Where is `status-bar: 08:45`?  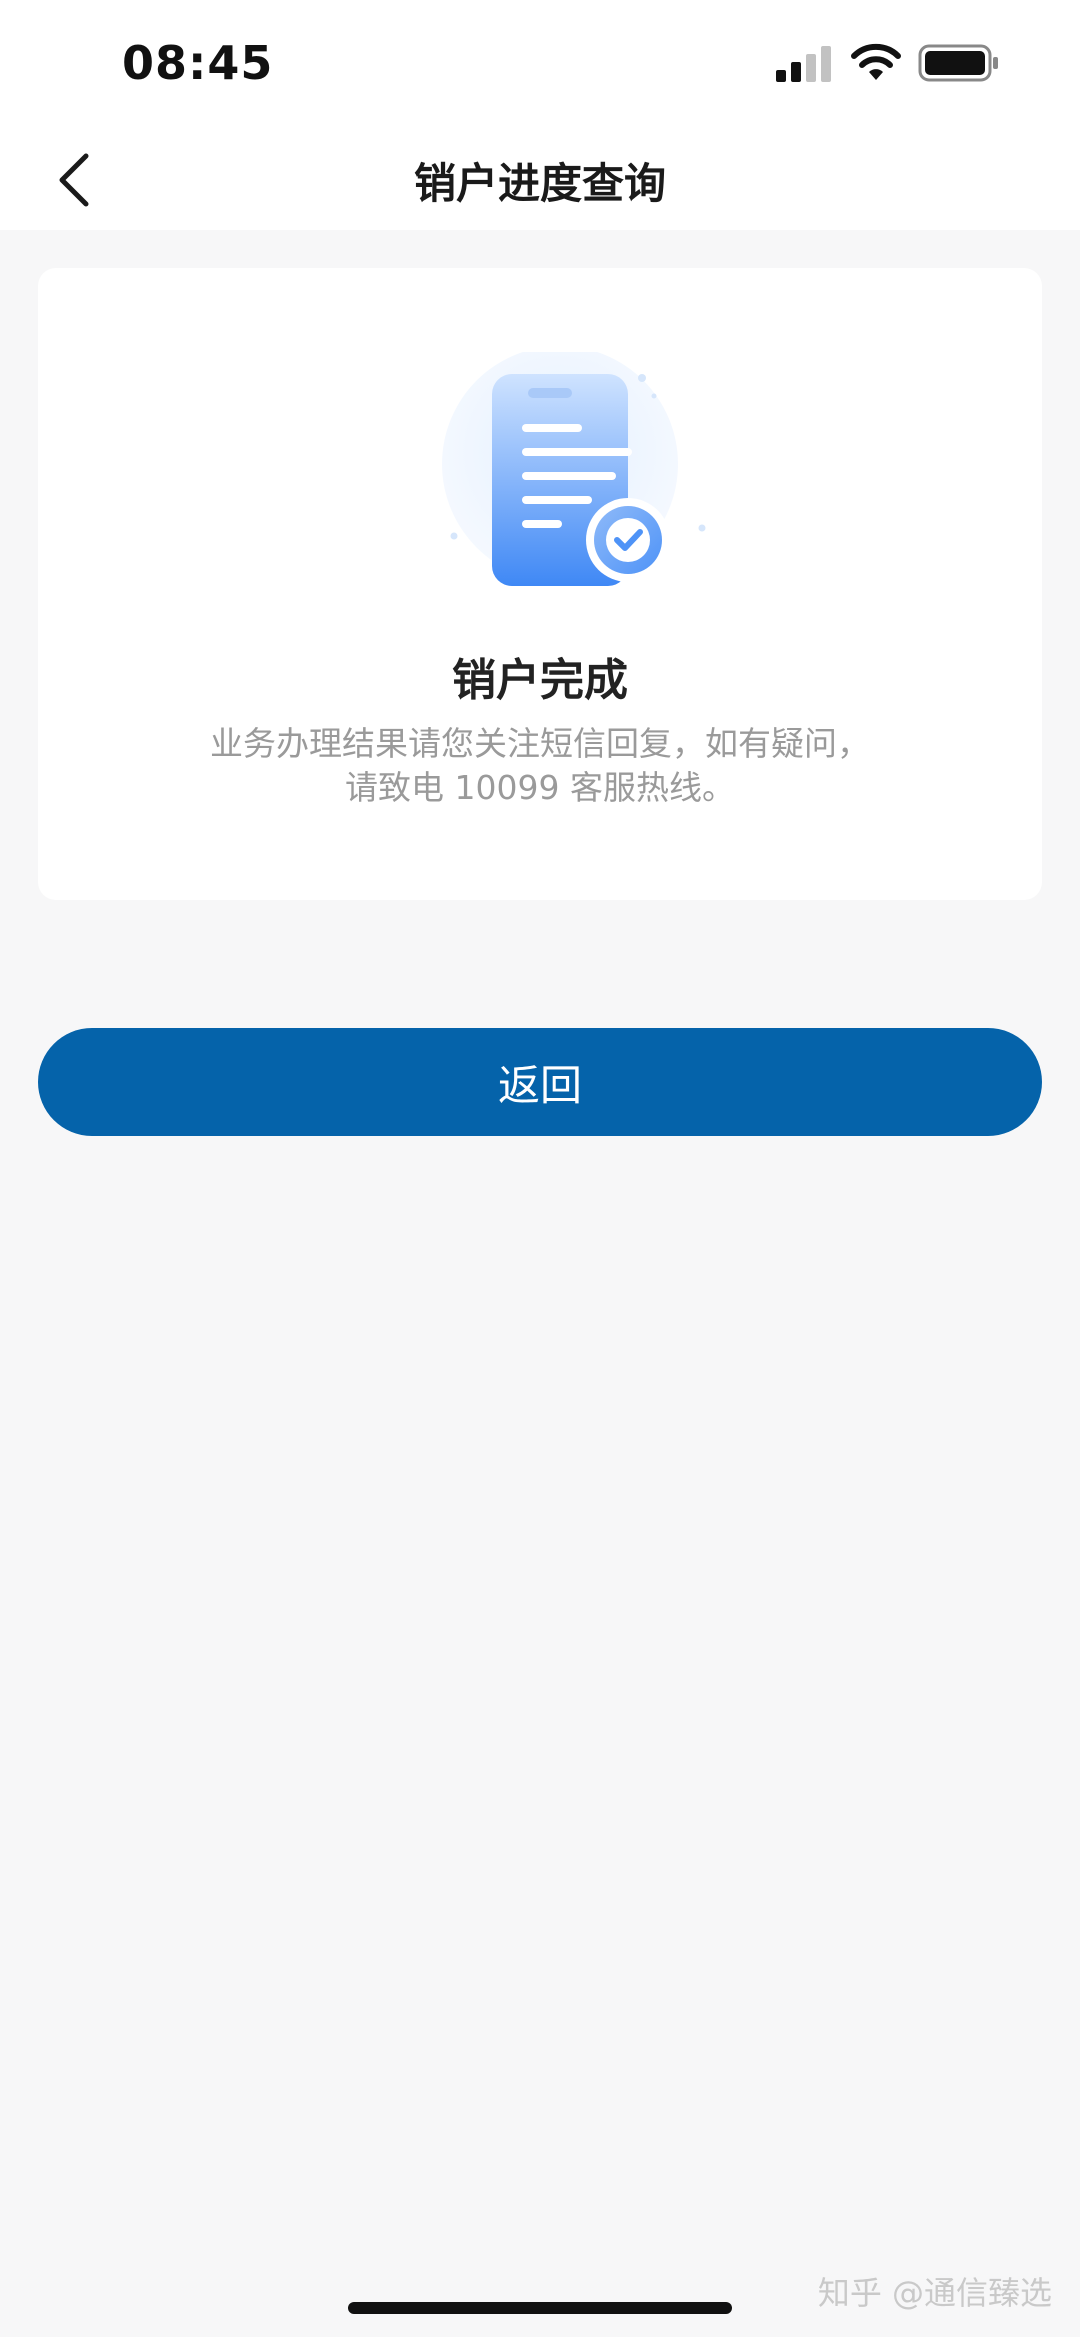
status-bar: 08:45 is located at coordinates (540, 65).